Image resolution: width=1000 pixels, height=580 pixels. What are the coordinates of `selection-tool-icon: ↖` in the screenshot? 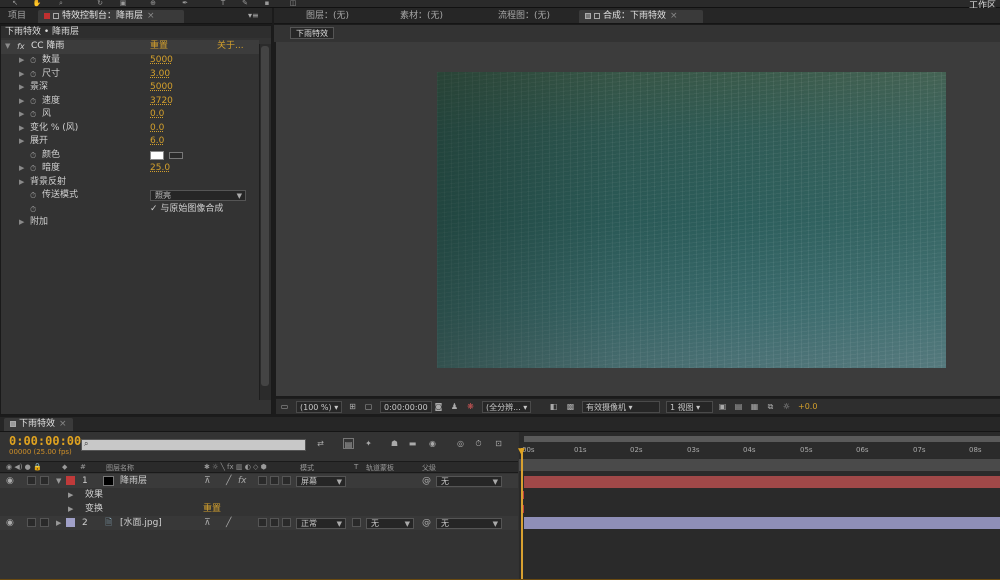 It's located at (15, 3).